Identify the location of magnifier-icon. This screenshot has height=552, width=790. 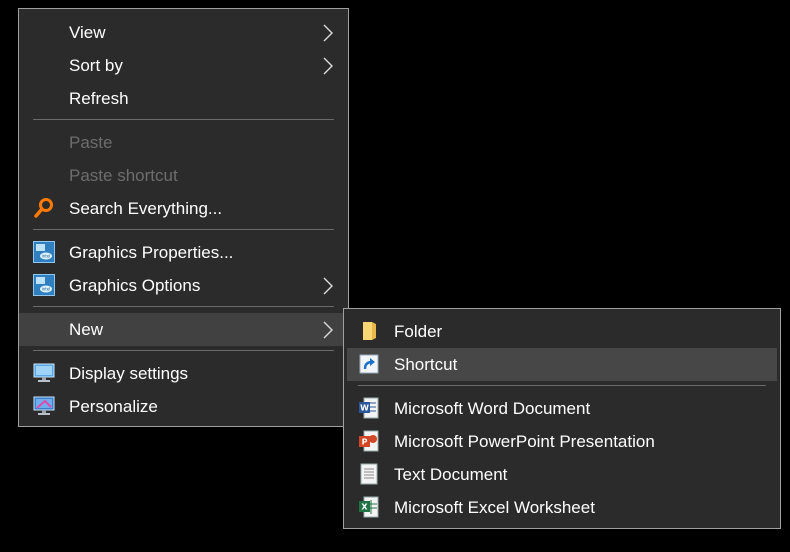
(43, 208).